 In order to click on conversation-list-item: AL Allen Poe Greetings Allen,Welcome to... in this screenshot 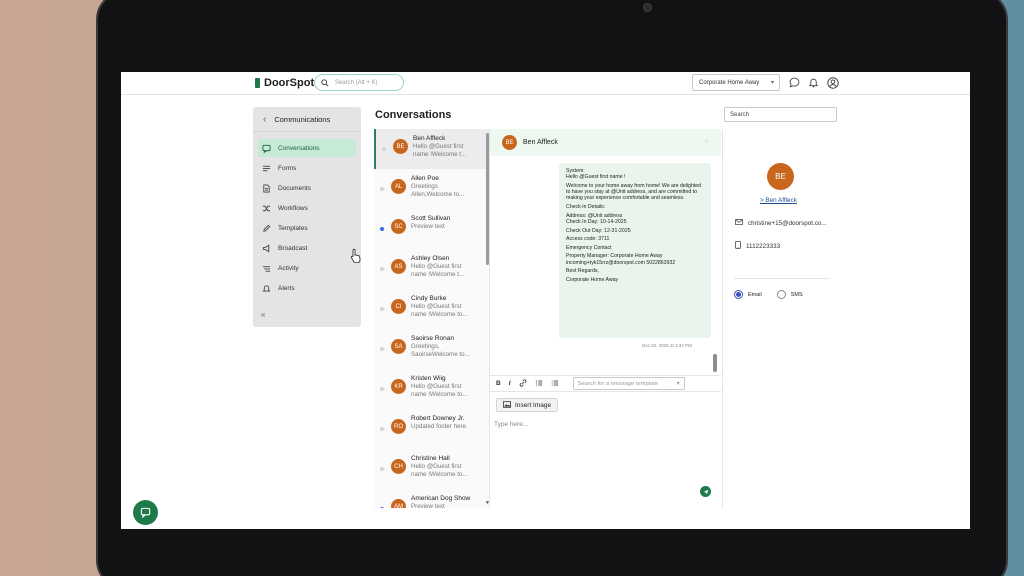, I will do `click(431, 189)`.